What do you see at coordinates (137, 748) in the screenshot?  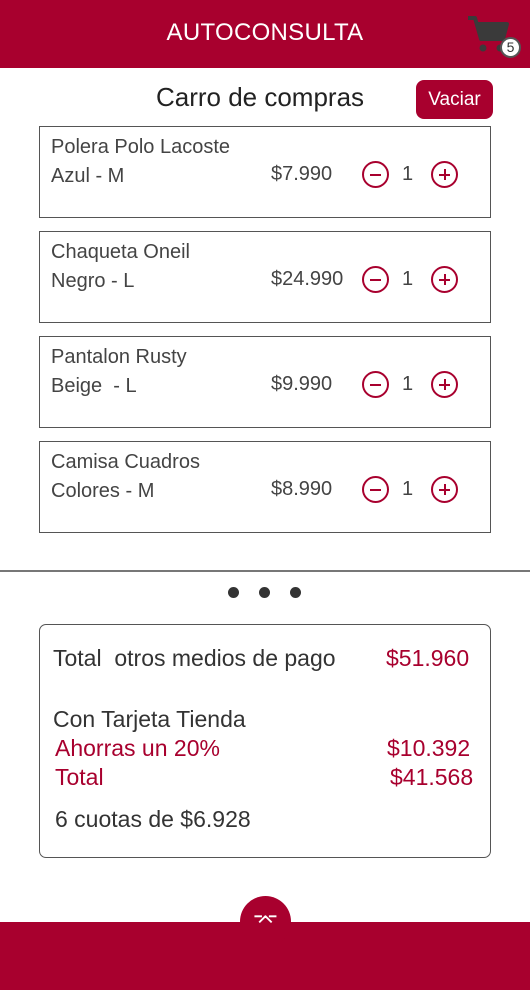 I see `savings-label: Ahorras un 20%` at bounding box center [137, 748].